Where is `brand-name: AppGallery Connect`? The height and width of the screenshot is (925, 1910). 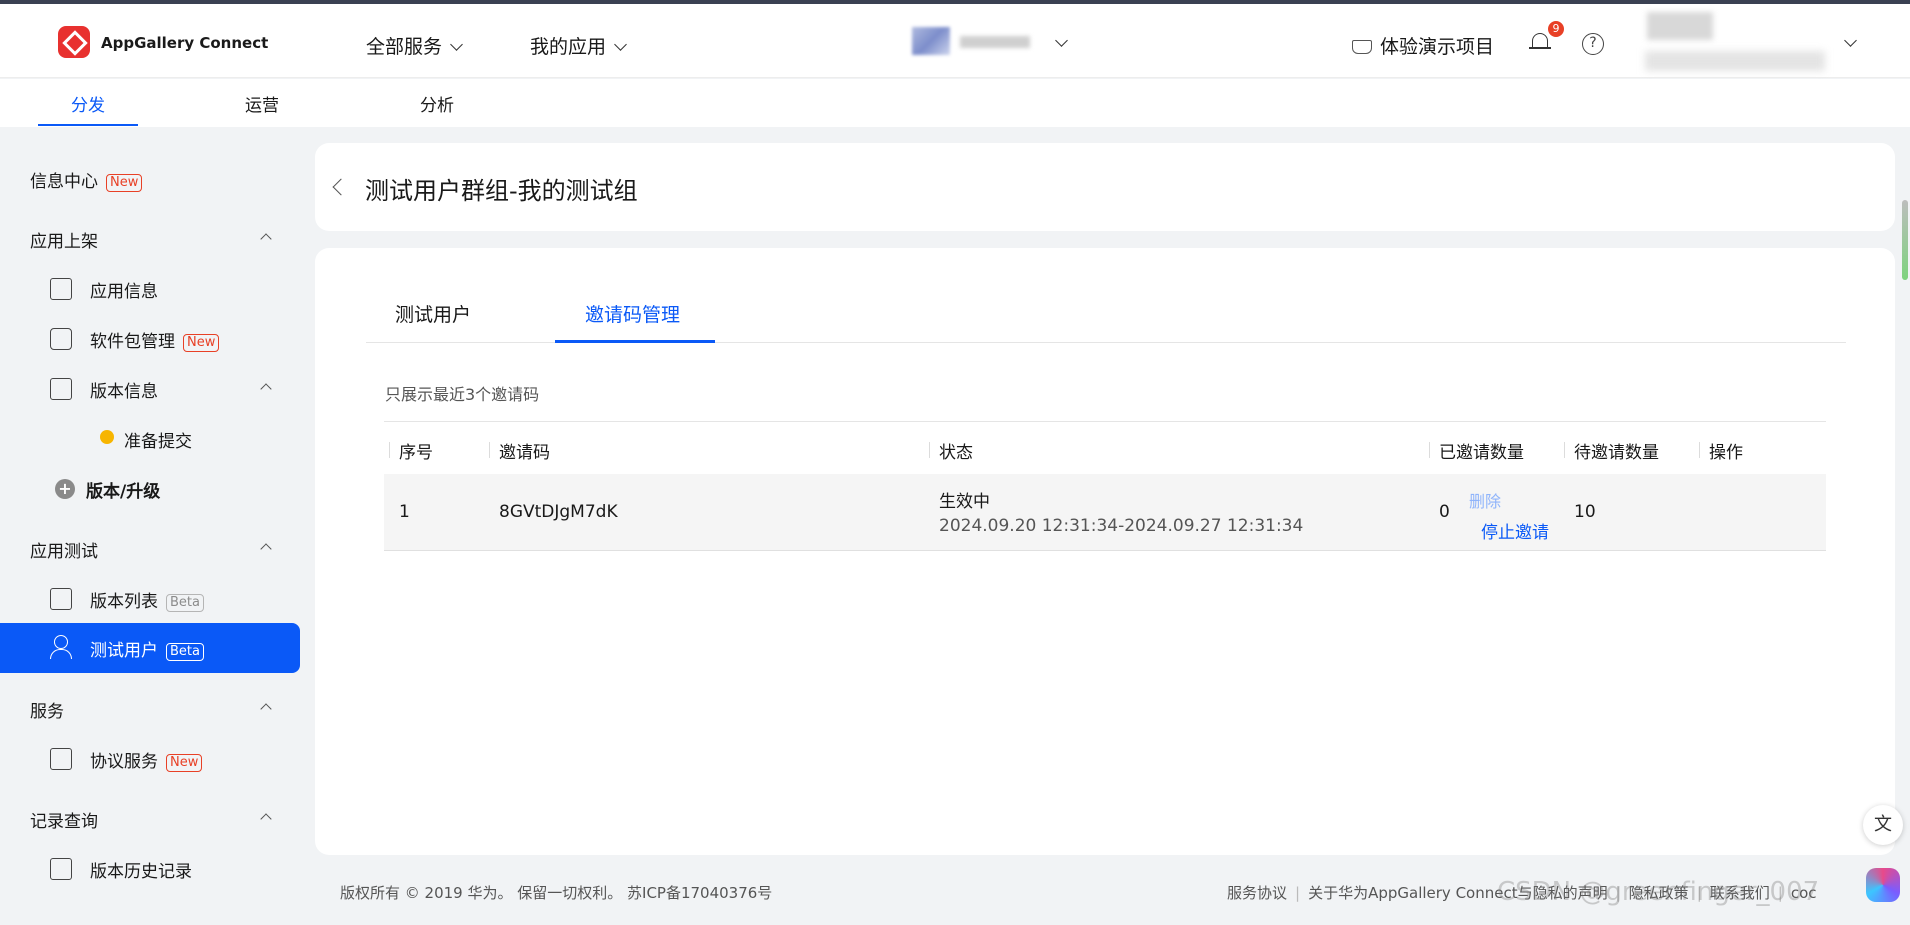
brand-name: AppGallery Connect is located at coordinates (184, 43).